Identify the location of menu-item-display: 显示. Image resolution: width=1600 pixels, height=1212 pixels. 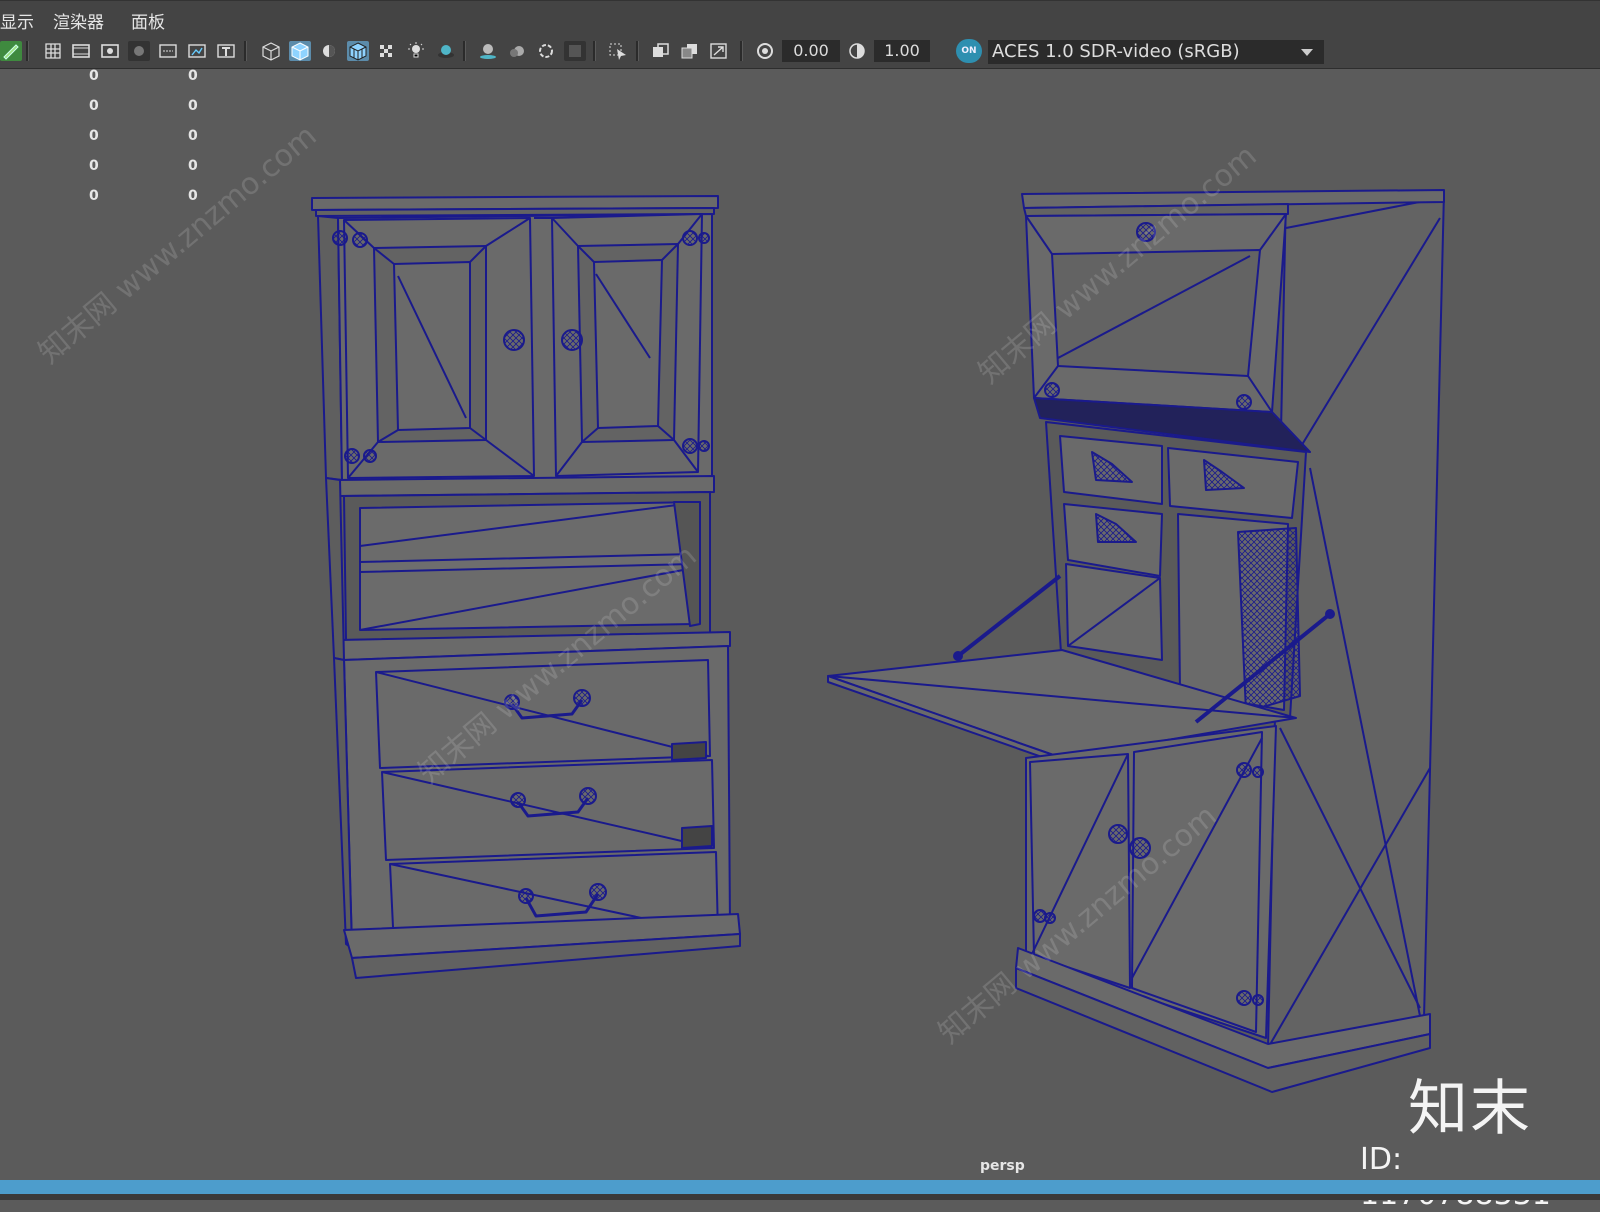
(17, 20).